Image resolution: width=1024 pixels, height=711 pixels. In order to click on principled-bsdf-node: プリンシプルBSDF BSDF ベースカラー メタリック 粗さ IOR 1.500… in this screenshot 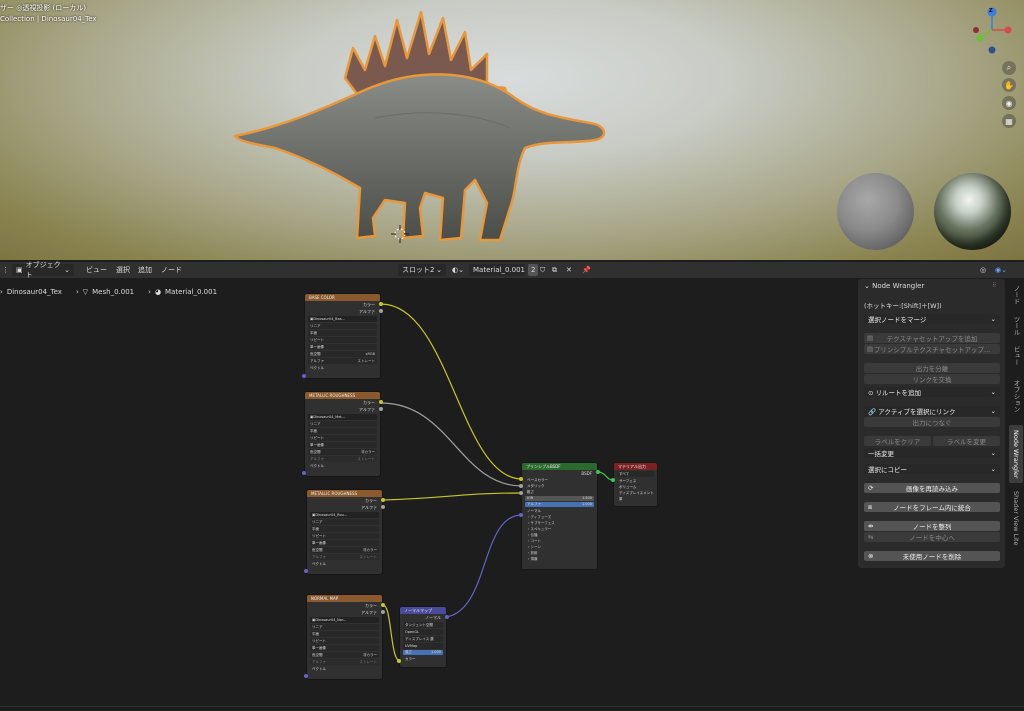, I will do `click(559, 516)`.